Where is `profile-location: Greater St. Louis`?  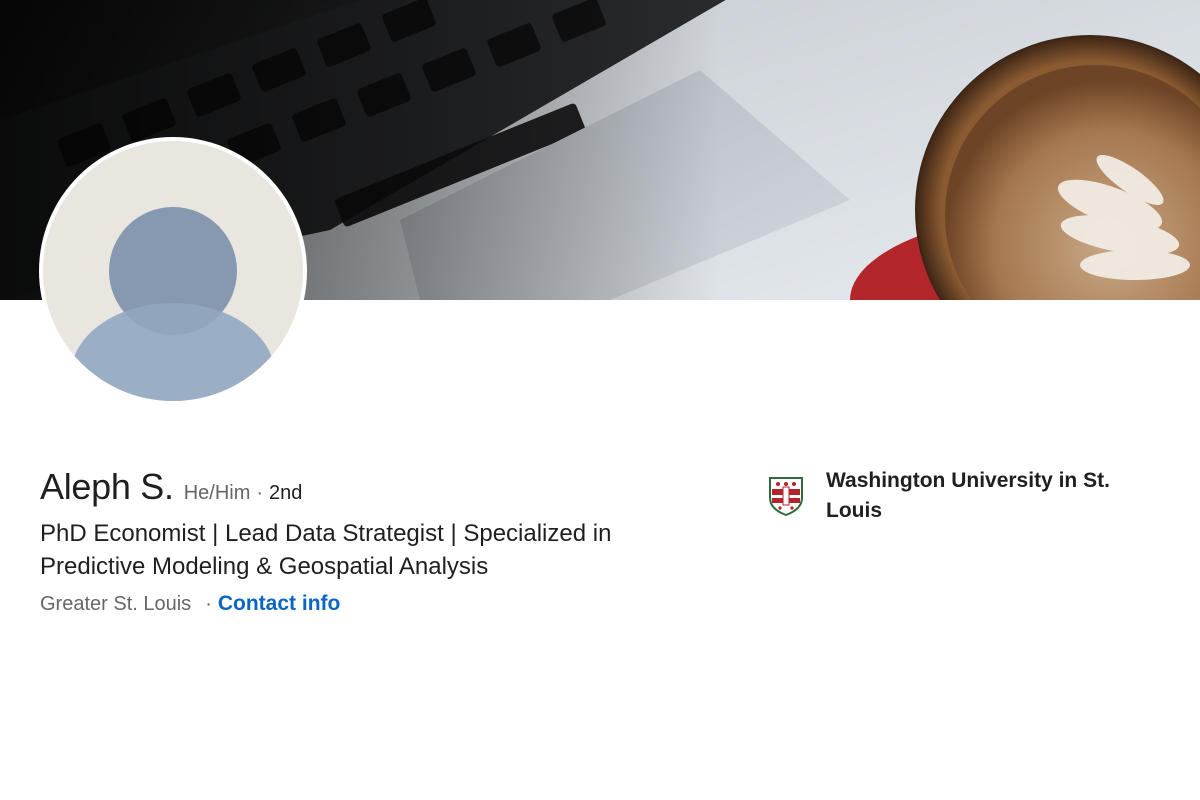 profile-location: Greater St. Louis is located at coordinates (116, 604).